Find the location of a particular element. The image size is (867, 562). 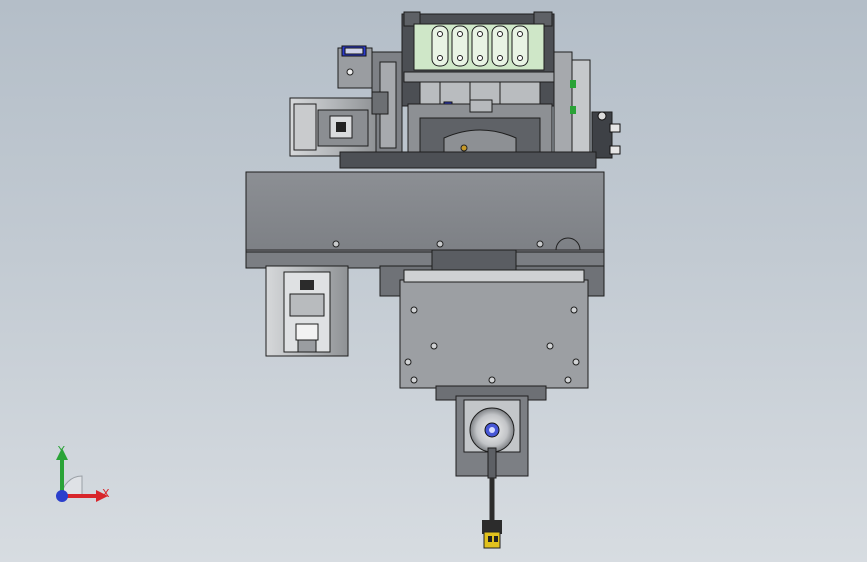

mounting-plate is located at coordinates (468, 160).